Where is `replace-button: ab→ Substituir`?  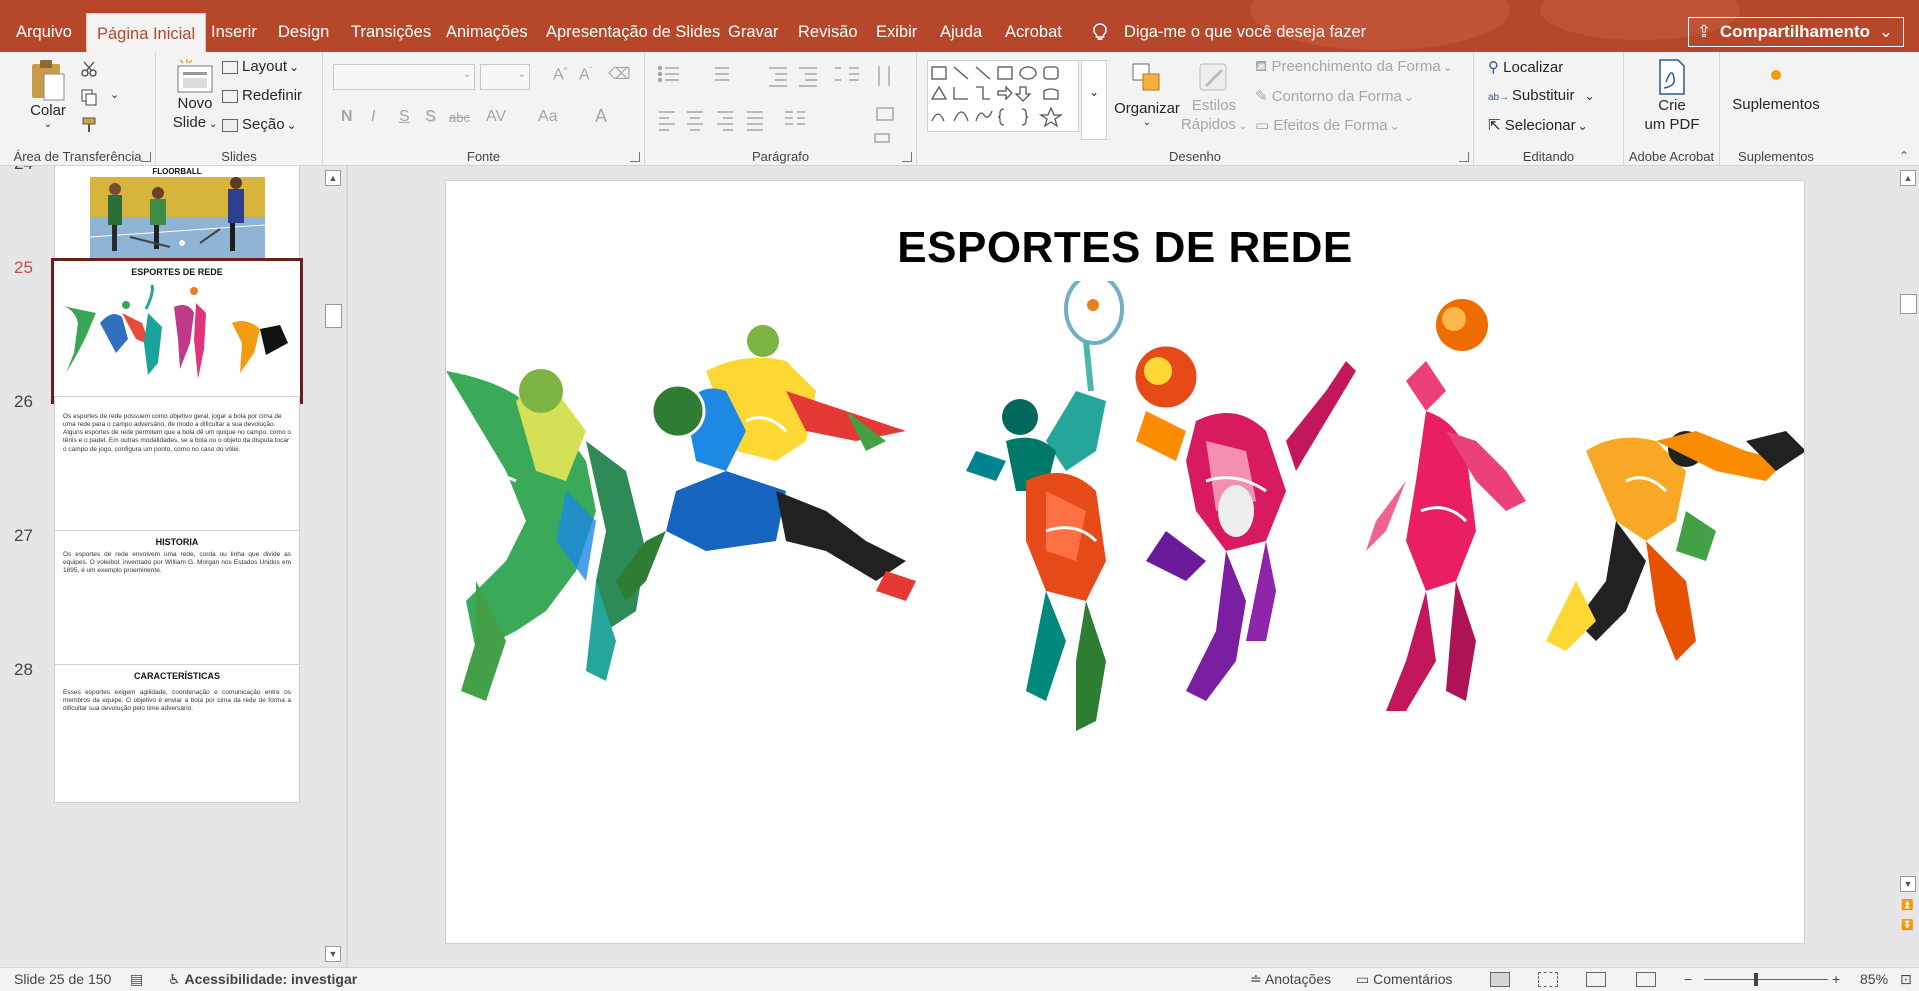 replace-button: ab→ Substituir is located at coordinates (1541, 95).